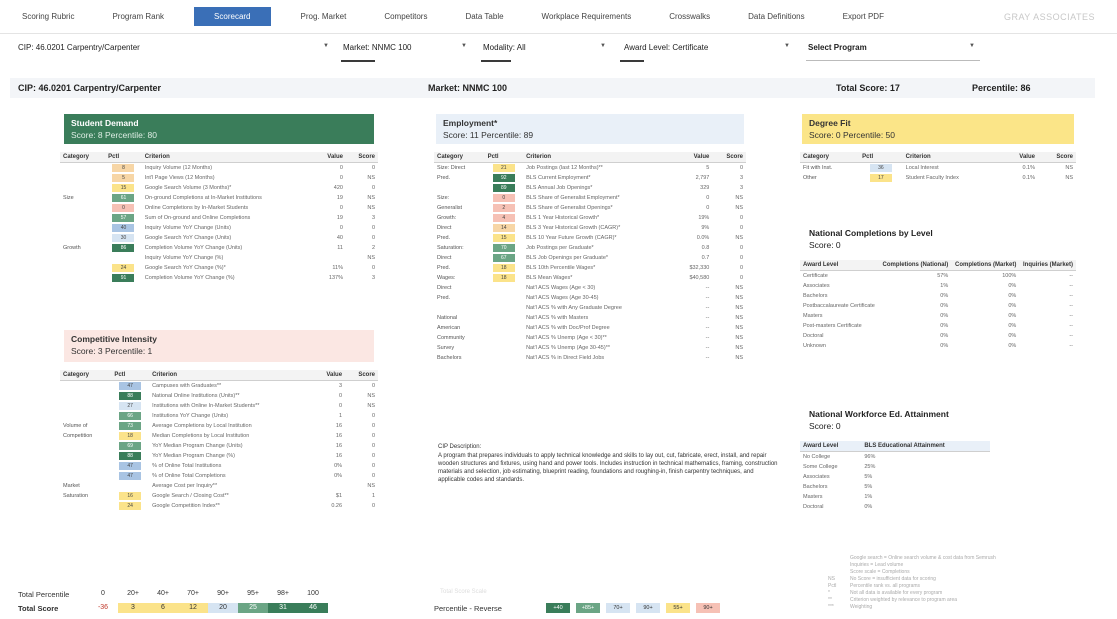  I want to click on student-demand-score: Score: 8 Percentile: 80, so click(114, 135).